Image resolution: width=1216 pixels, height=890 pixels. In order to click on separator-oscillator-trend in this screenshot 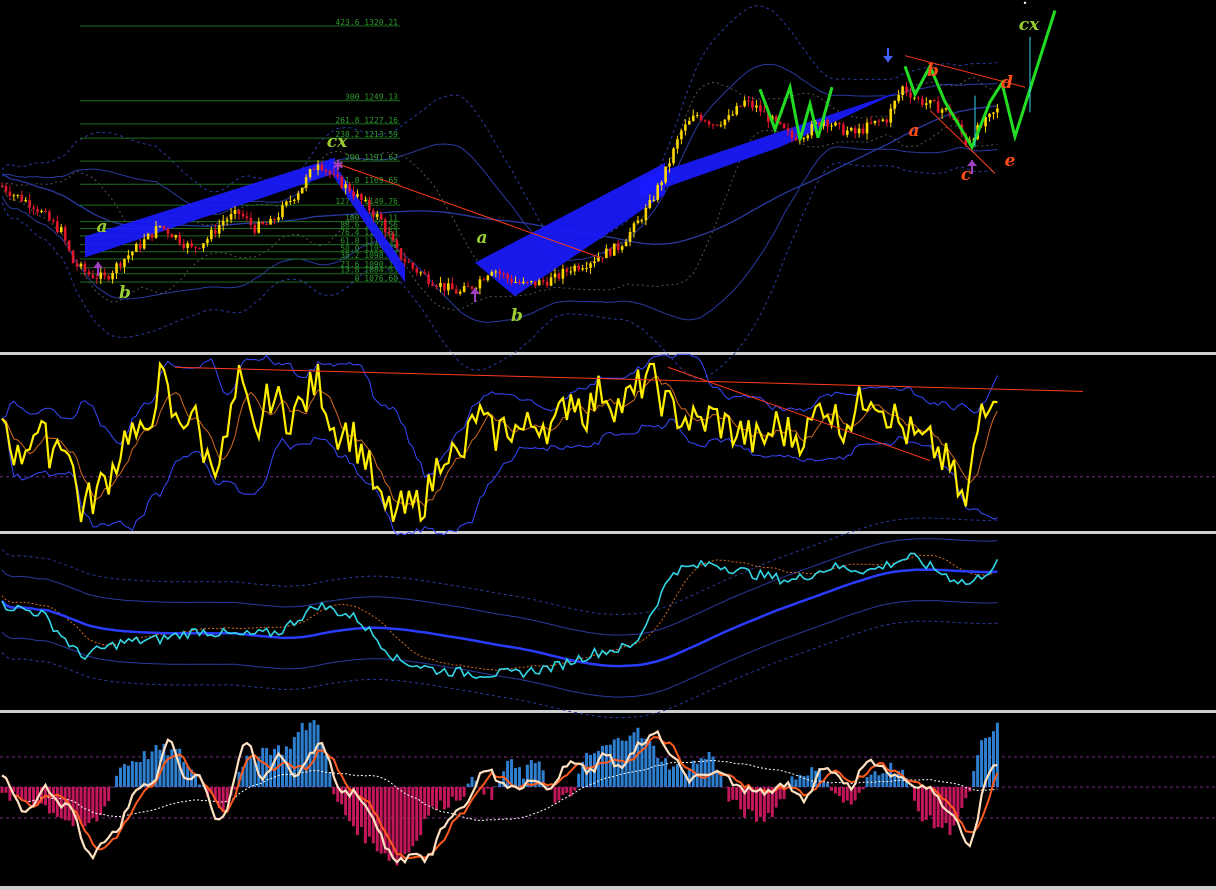, I will do `click(608, 532)`.